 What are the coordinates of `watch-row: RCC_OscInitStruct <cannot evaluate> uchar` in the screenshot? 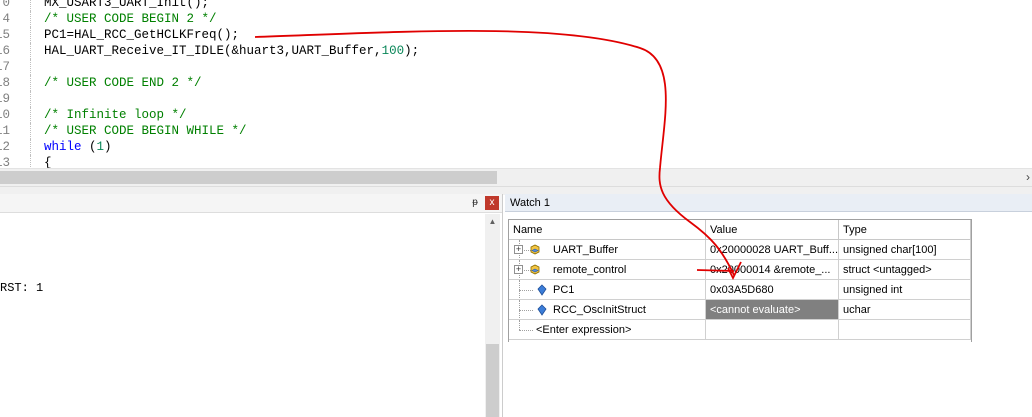 It's located at (740, 310).